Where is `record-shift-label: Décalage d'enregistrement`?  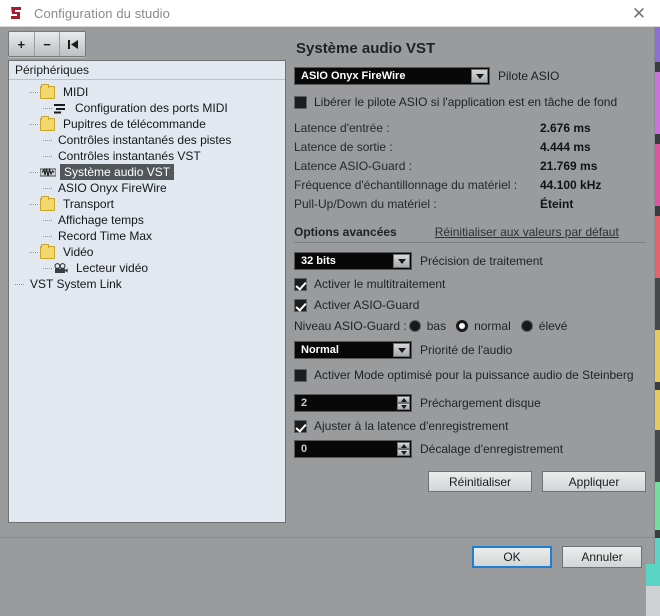
record-shift-label: Décalage d'enregistrement is located at coordinates (492, 449).